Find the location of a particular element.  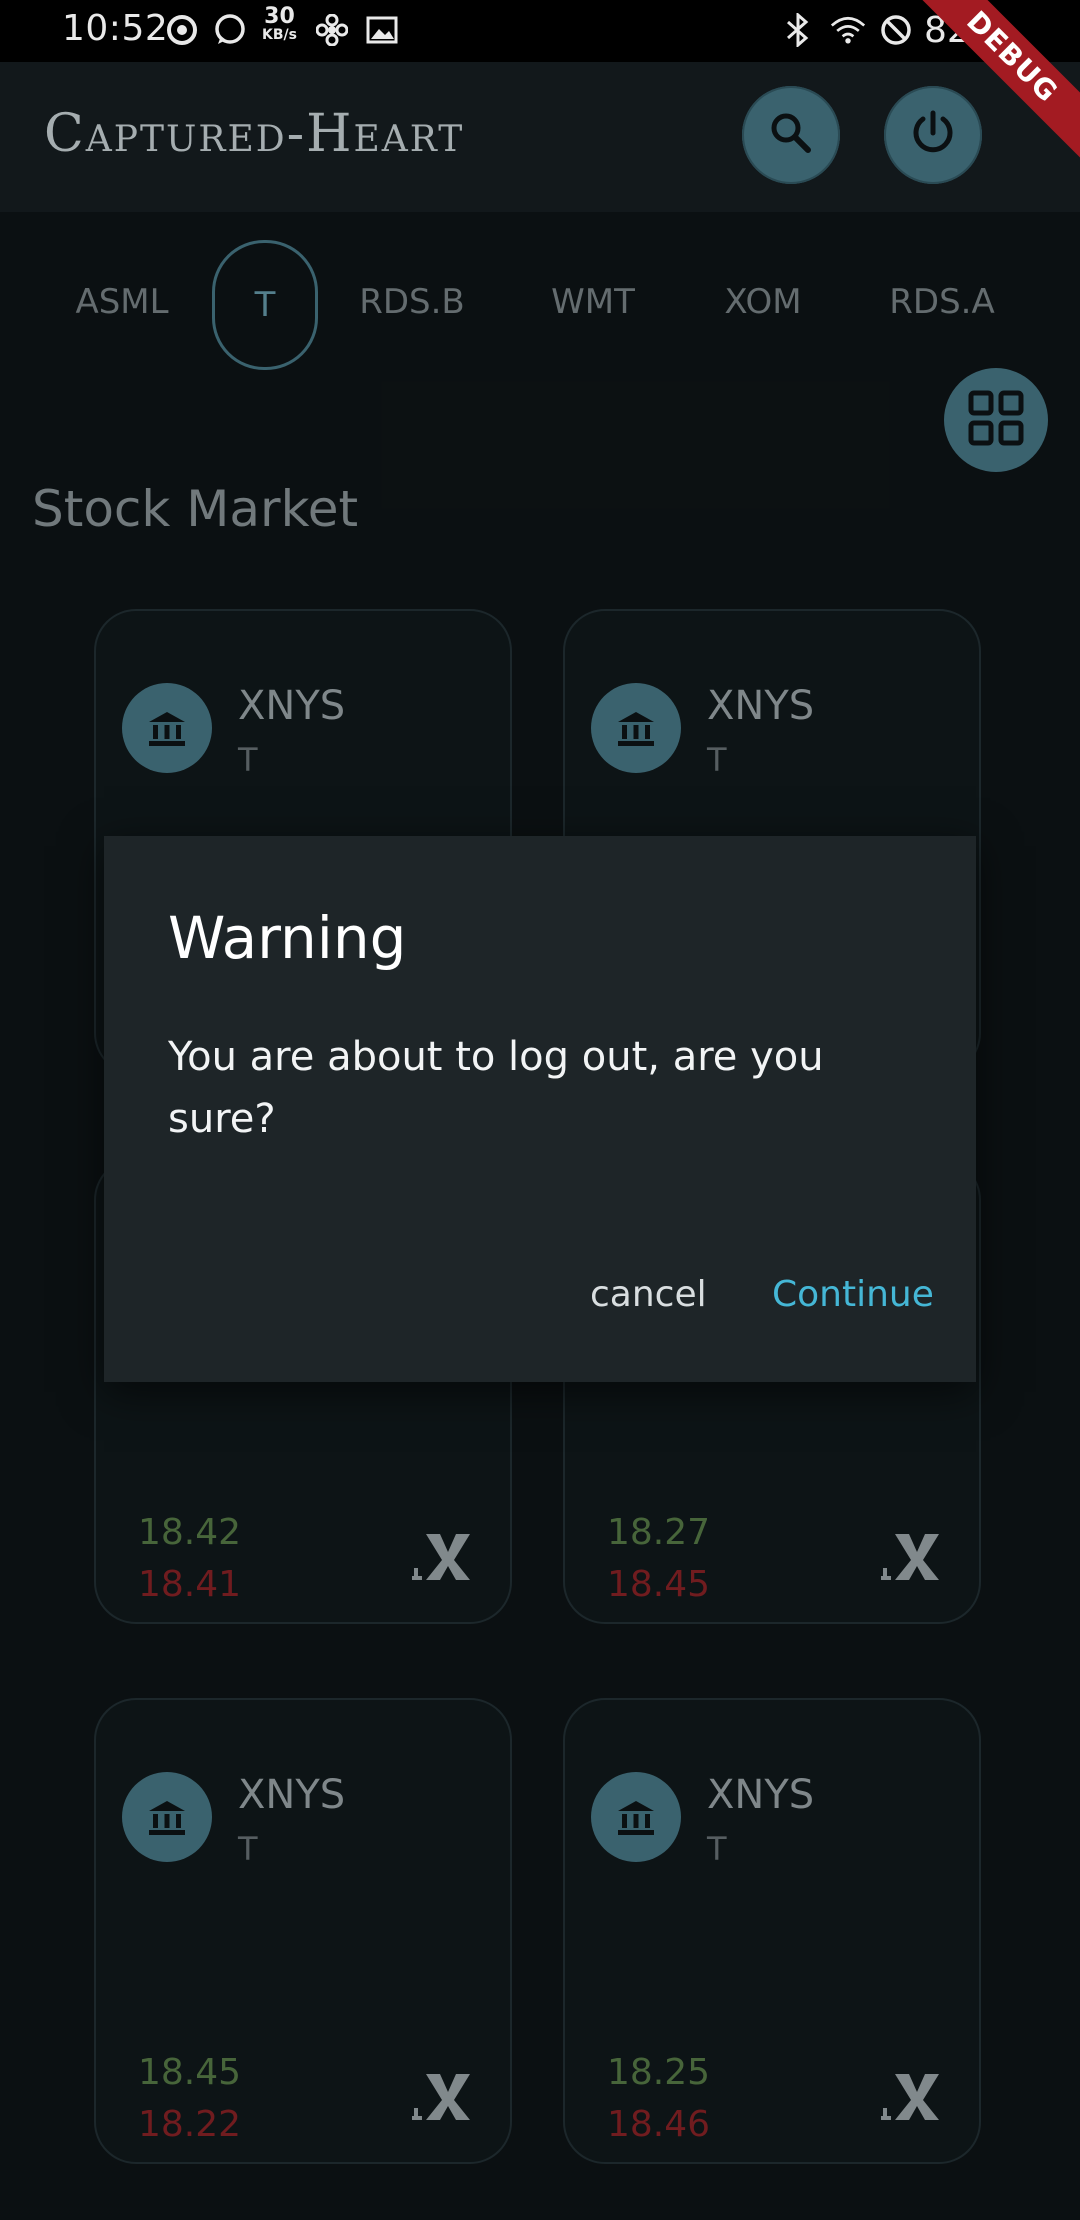

whatsapp-icon is located at coordinates (230, 30).